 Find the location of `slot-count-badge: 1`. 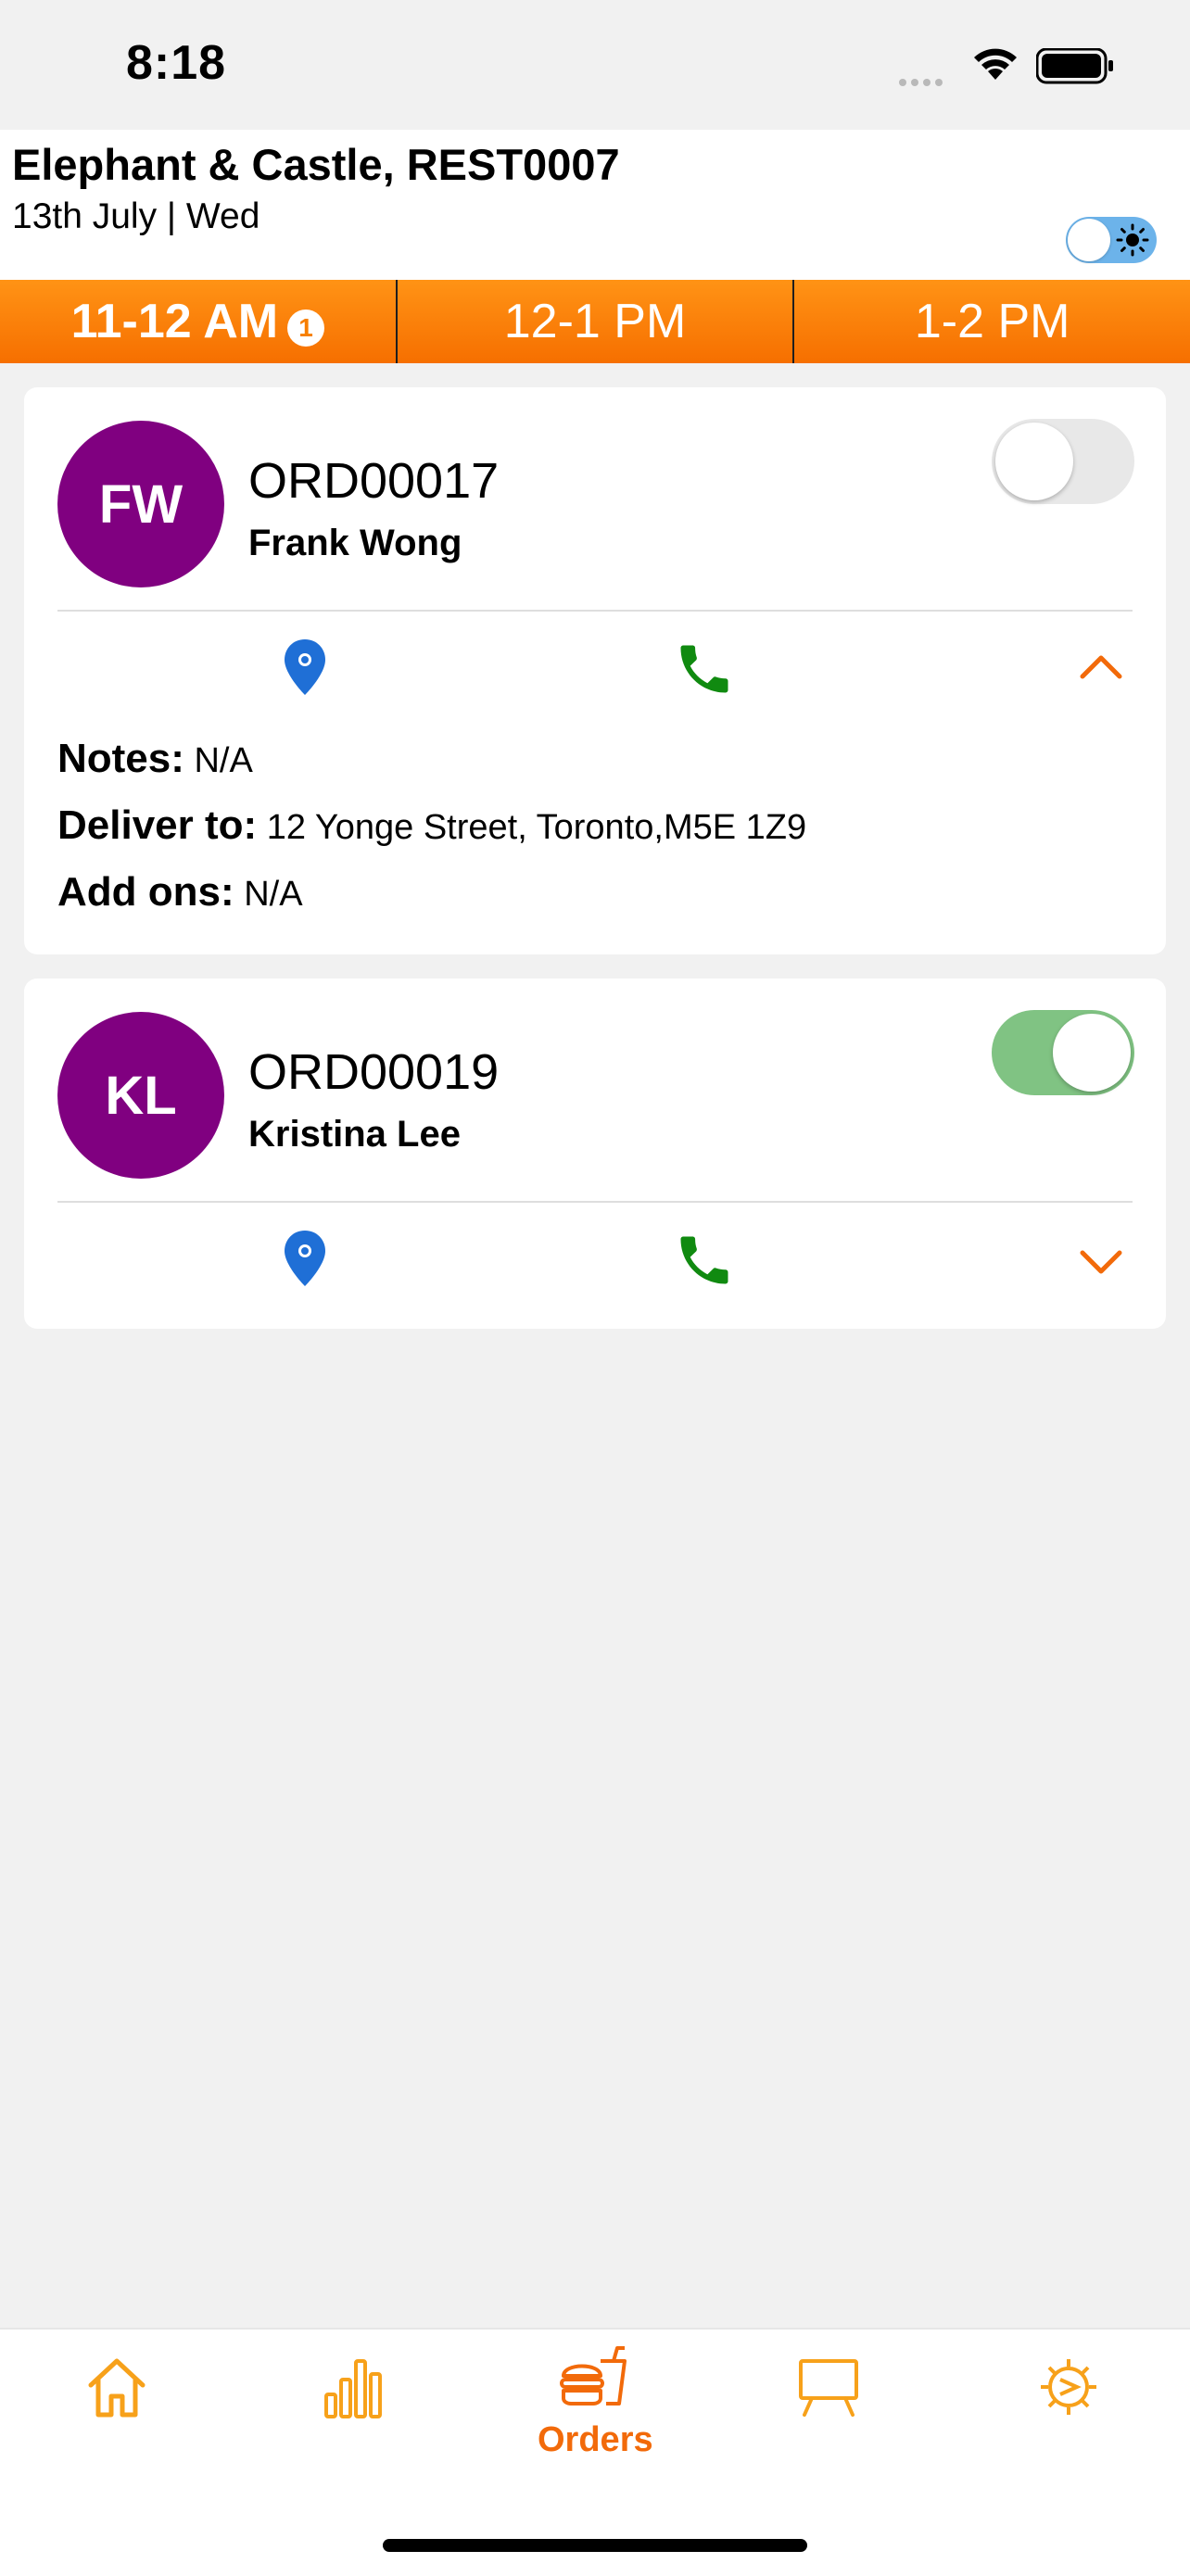

slot-count-badge: 1 is located at coordinates (306, 328).